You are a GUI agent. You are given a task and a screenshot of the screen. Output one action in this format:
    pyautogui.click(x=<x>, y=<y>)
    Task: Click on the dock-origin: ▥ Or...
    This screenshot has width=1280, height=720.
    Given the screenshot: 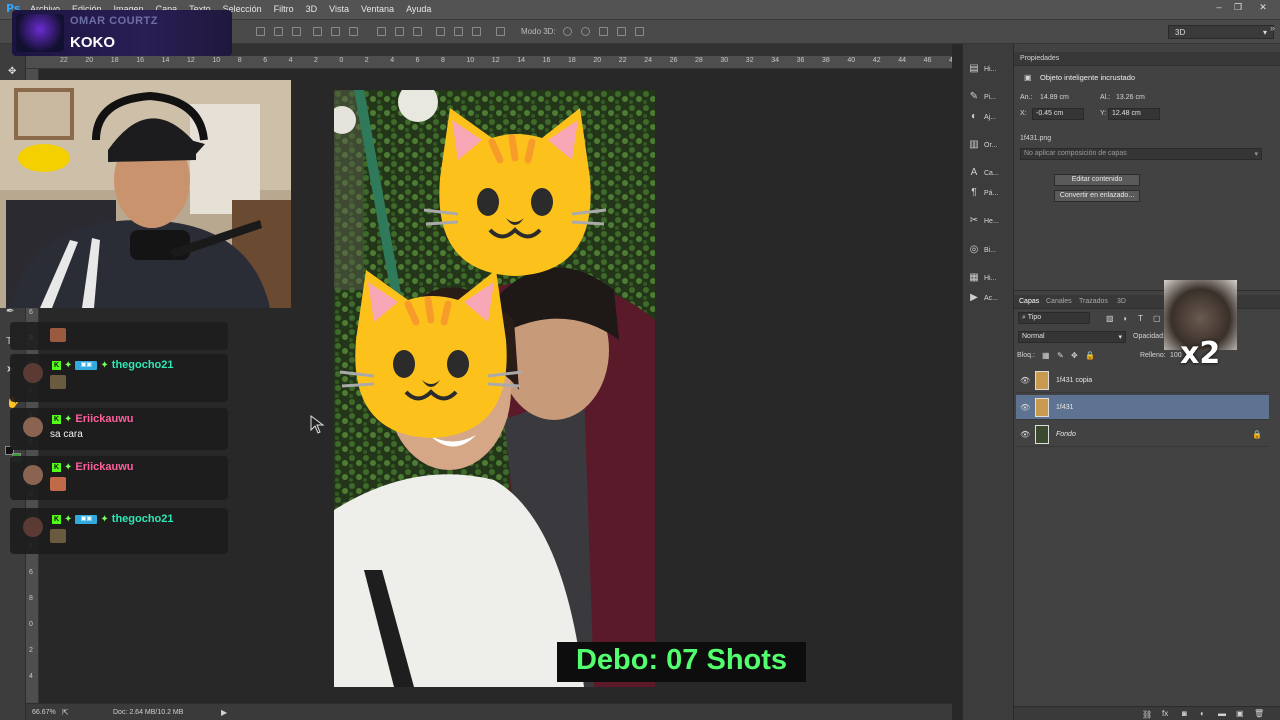 What is the action you would take?
    pyautogui.click(x=991, y=145)
    